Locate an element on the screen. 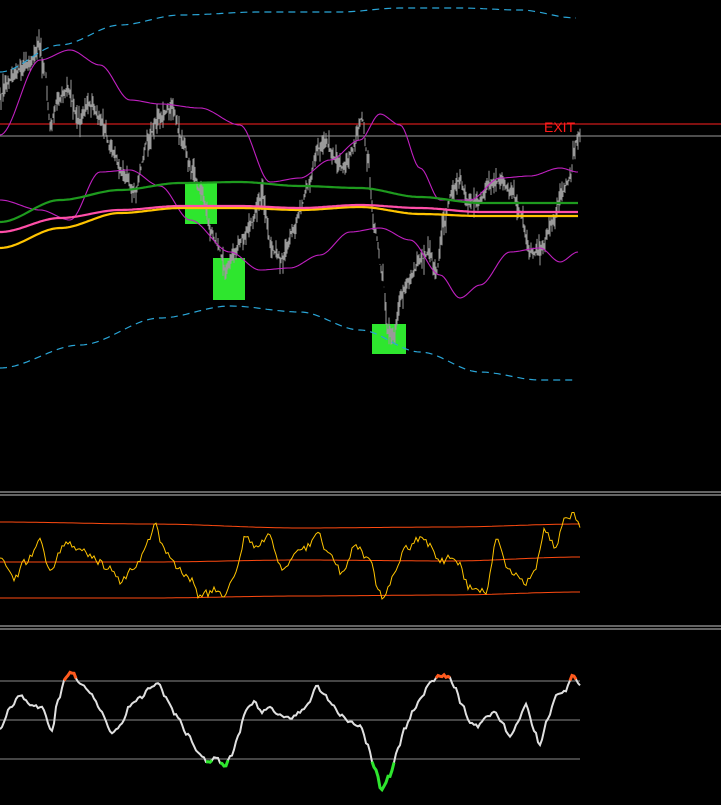  signal-band-upper is located at coordinates (290, 525).